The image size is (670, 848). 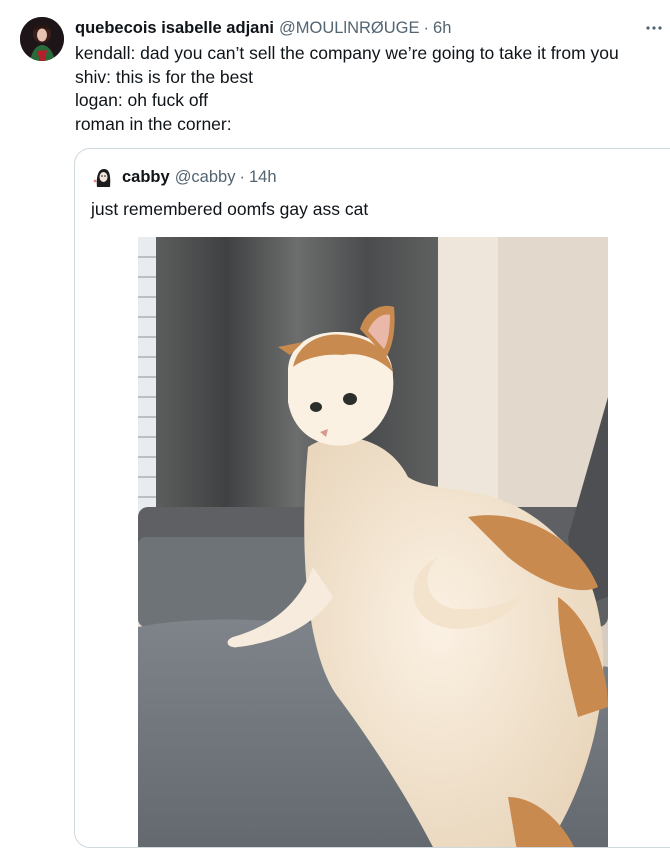 What do you see at coordinates (141, 100) in the screenshot?
I see `tweet-line: logan: oh fuck off` at bounding box center [141, 100].